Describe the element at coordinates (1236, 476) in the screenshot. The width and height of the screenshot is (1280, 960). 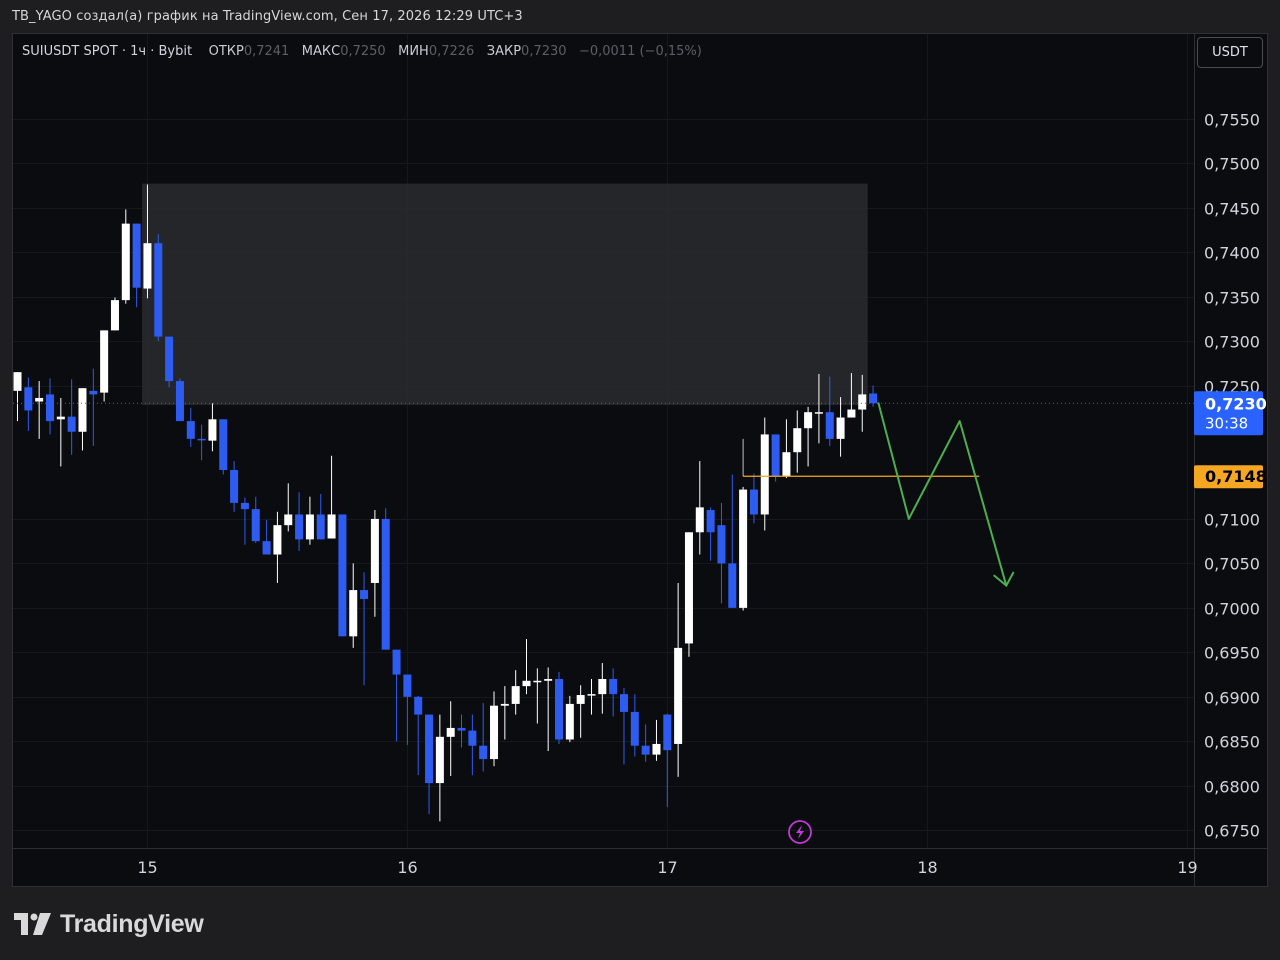
I see `level-price-value: 0,7148` at that location.